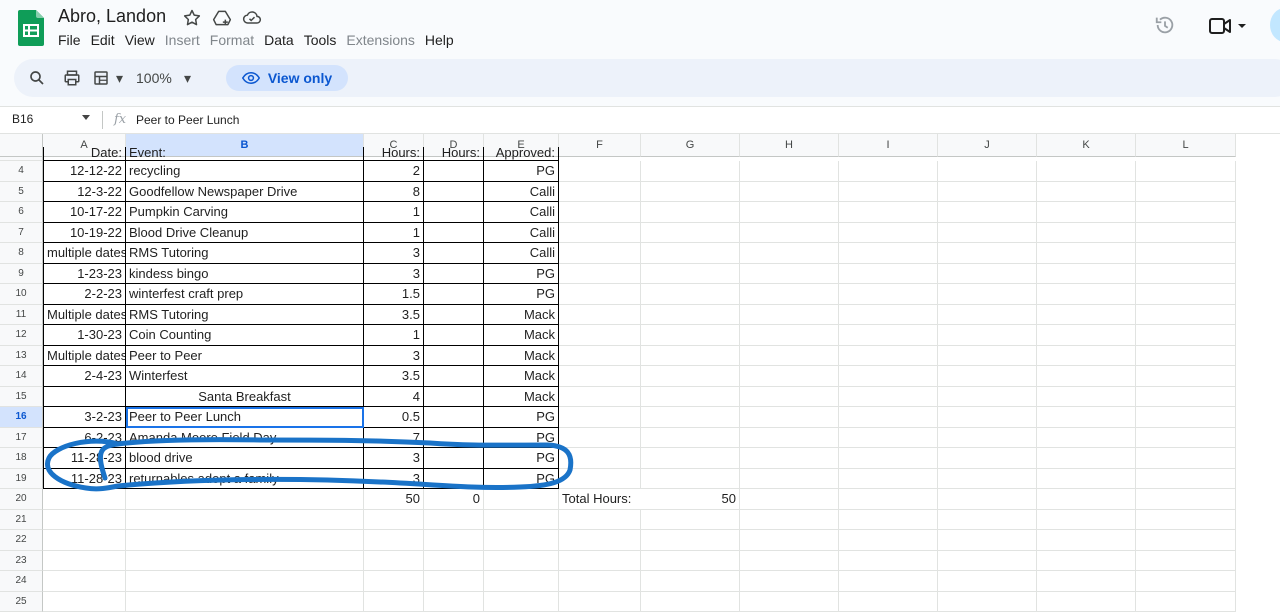  I want to click on column-header-j: J, so click(987, 145).